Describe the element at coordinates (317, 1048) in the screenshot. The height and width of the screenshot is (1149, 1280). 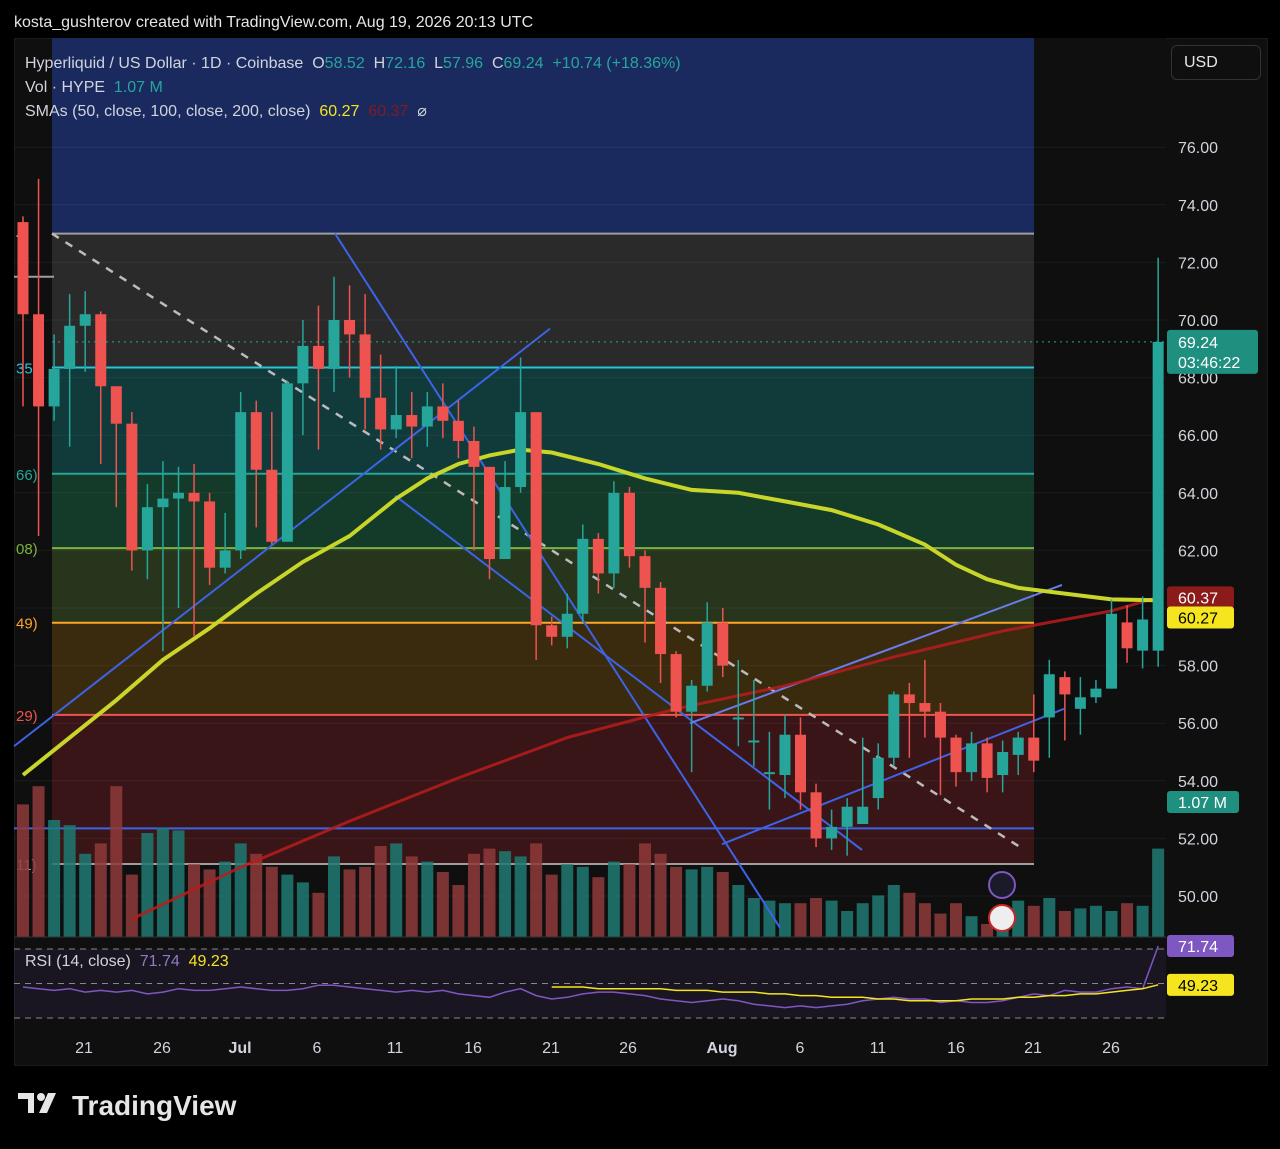
I see `time-tick-label: 6` at that location.